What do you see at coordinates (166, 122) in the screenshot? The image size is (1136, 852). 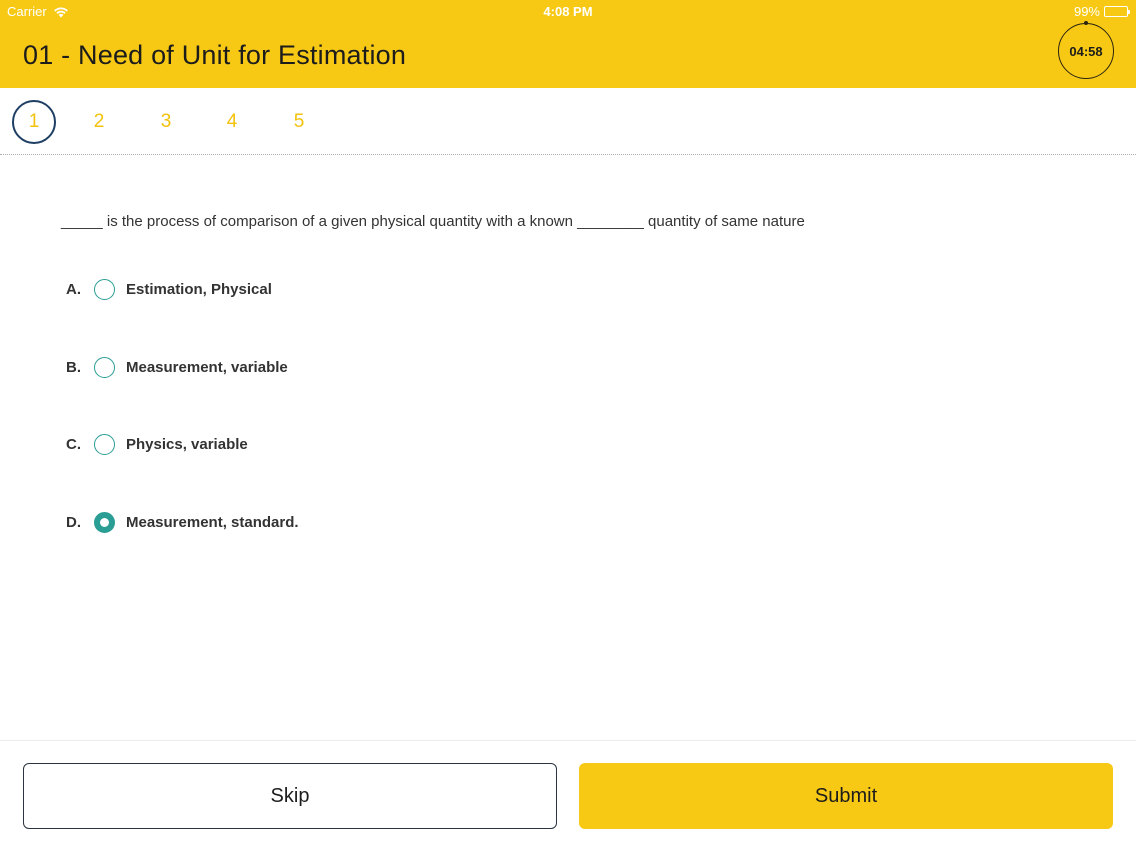 I see `question-tab-3: 3` at bounding box center [166, 122].